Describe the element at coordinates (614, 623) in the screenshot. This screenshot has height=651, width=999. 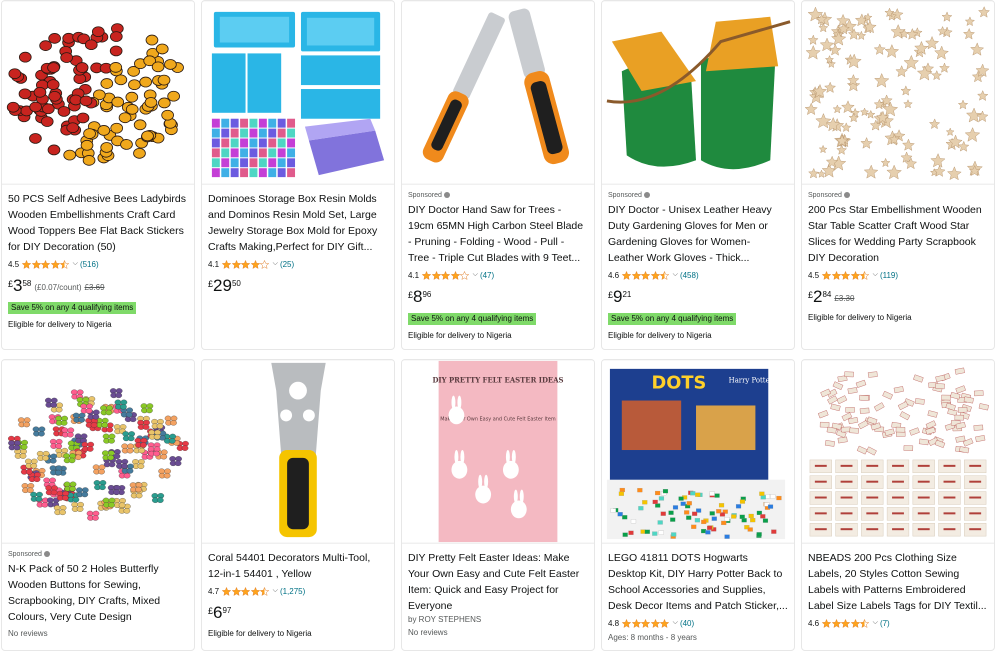
I see `rating-value: 4.8` at that location.